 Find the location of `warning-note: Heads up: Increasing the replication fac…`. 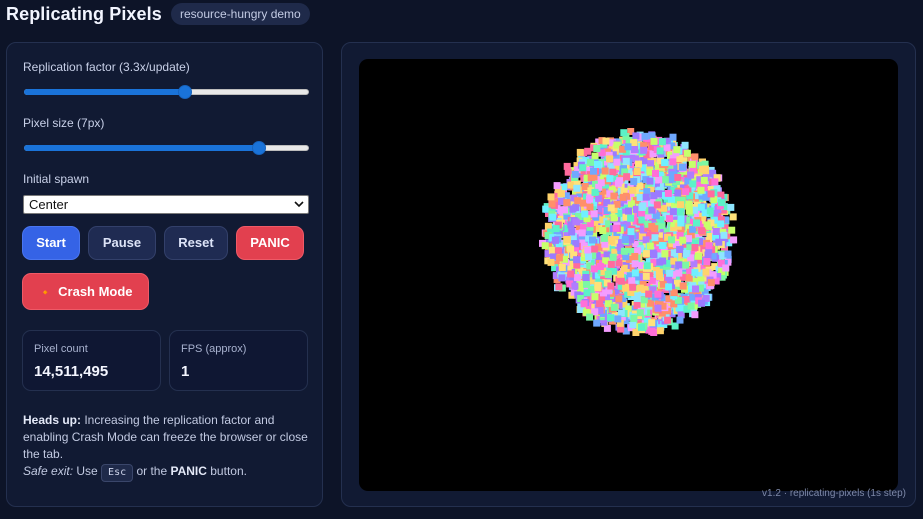

warning-note: Heads up: Increasing the replication fac… is located at coordinates (169, 447).